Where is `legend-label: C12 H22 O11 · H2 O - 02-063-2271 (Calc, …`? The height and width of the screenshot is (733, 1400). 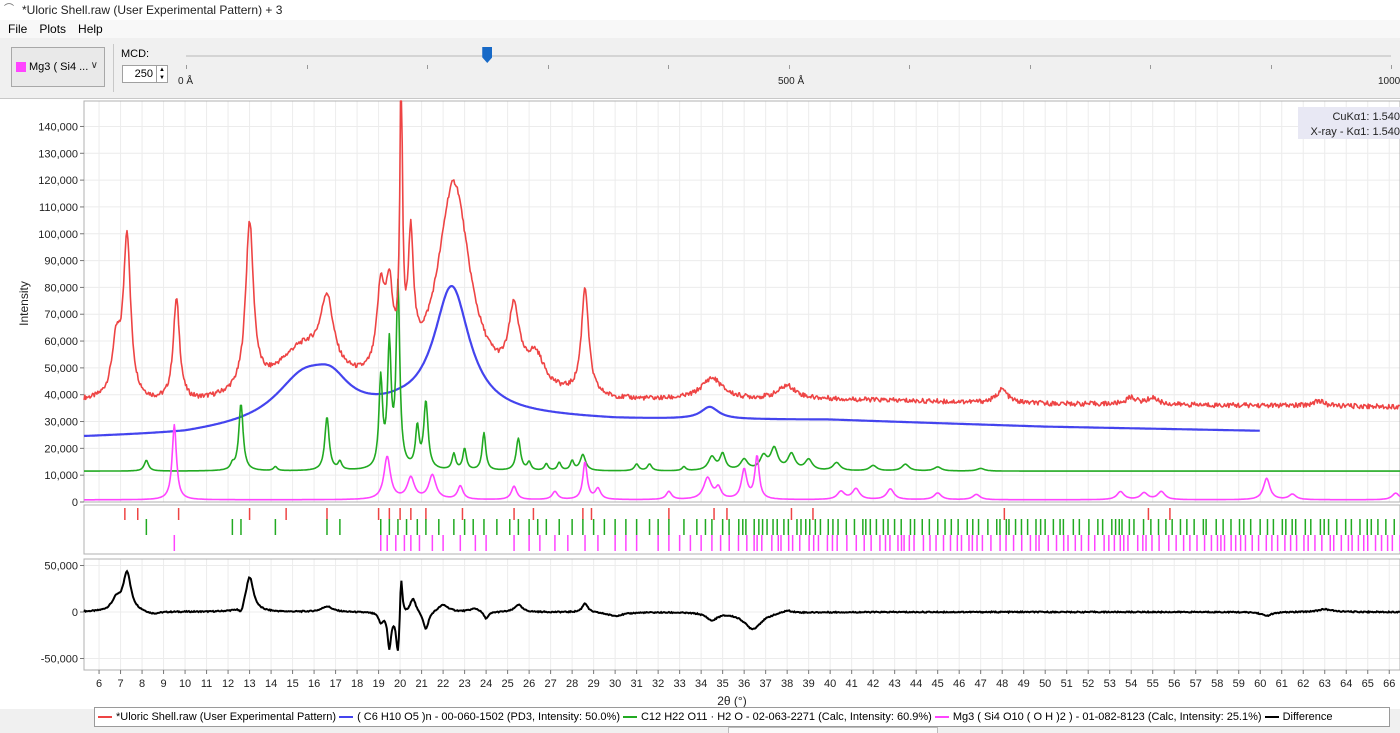 legend-label: C12 H22 O11 · H2 O - 02-063-2271 (Calc, … is located at coordinates (786, 717).